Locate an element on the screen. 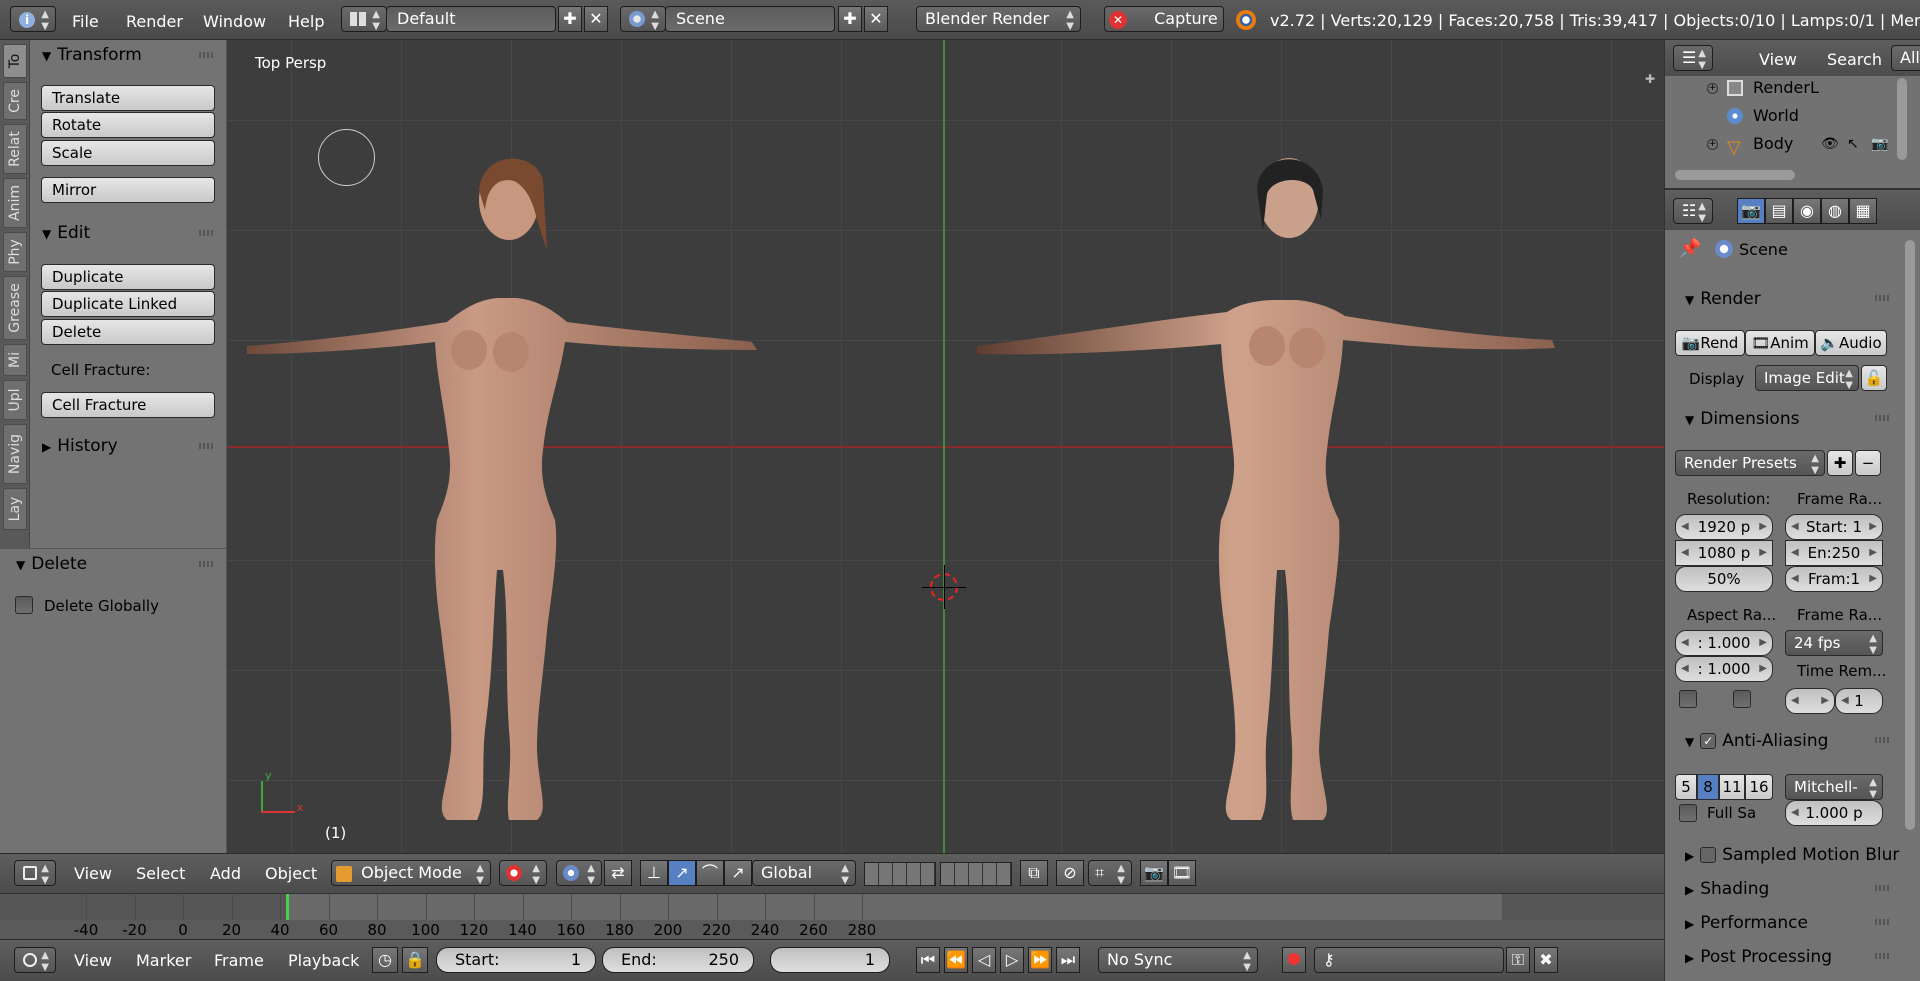 This screenshot has height=981, width=1920. resolution-x-field: ◀ 1920 p ▶ is located at coordinates (1724, 527).